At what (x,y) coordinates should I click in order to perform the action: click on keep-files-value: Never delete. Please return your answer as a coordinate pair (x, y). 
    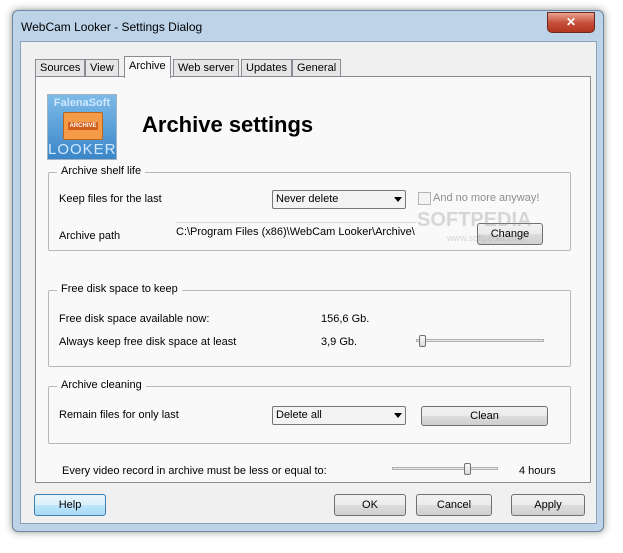
    Looking at the image, I should click on (307, 199).